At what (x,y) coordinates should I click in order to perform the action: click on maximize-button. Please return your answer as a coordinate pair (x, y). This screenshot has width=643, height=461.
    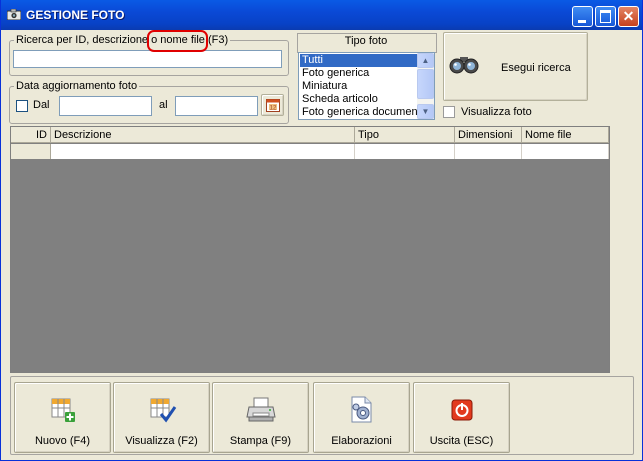
    Looking at the image, I should click on (605, 16).